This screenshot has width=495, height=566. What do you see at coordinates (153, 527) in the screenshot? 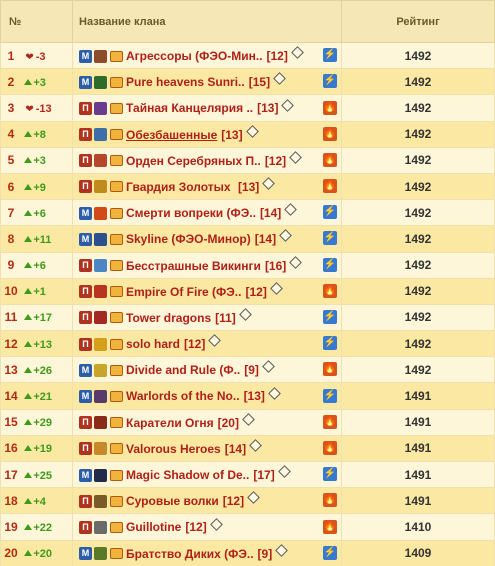
I see `clan-name-link: Guillotine` at bounding box center [153, 527].